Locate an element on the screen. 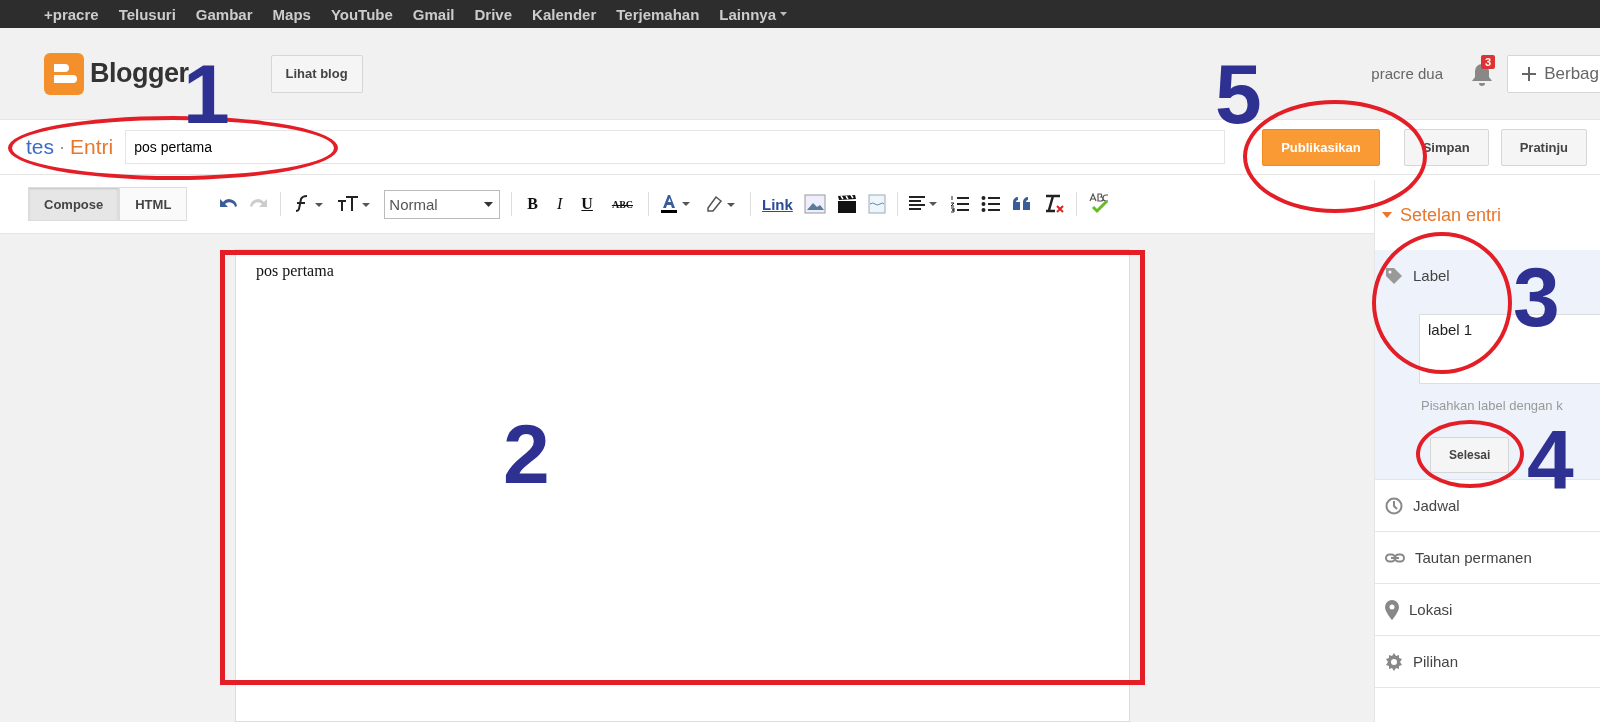 The height and width of the screenshot is (722, 1600). top-nav-link: Lainnya is located at coordinates (753, 14).